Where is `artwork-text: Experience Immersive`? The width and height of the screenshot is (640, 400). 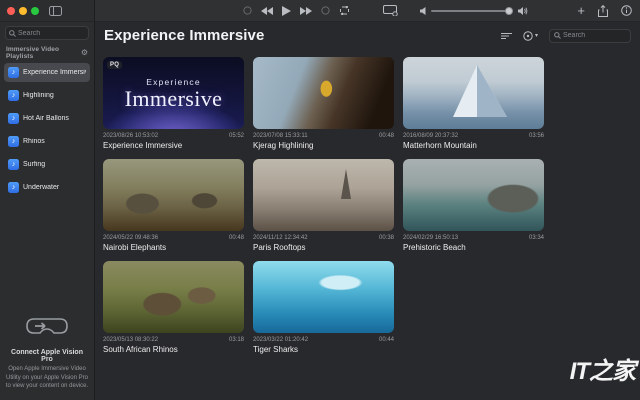 artwork-text: Experience Immersive is located at coordinates (173, 93).